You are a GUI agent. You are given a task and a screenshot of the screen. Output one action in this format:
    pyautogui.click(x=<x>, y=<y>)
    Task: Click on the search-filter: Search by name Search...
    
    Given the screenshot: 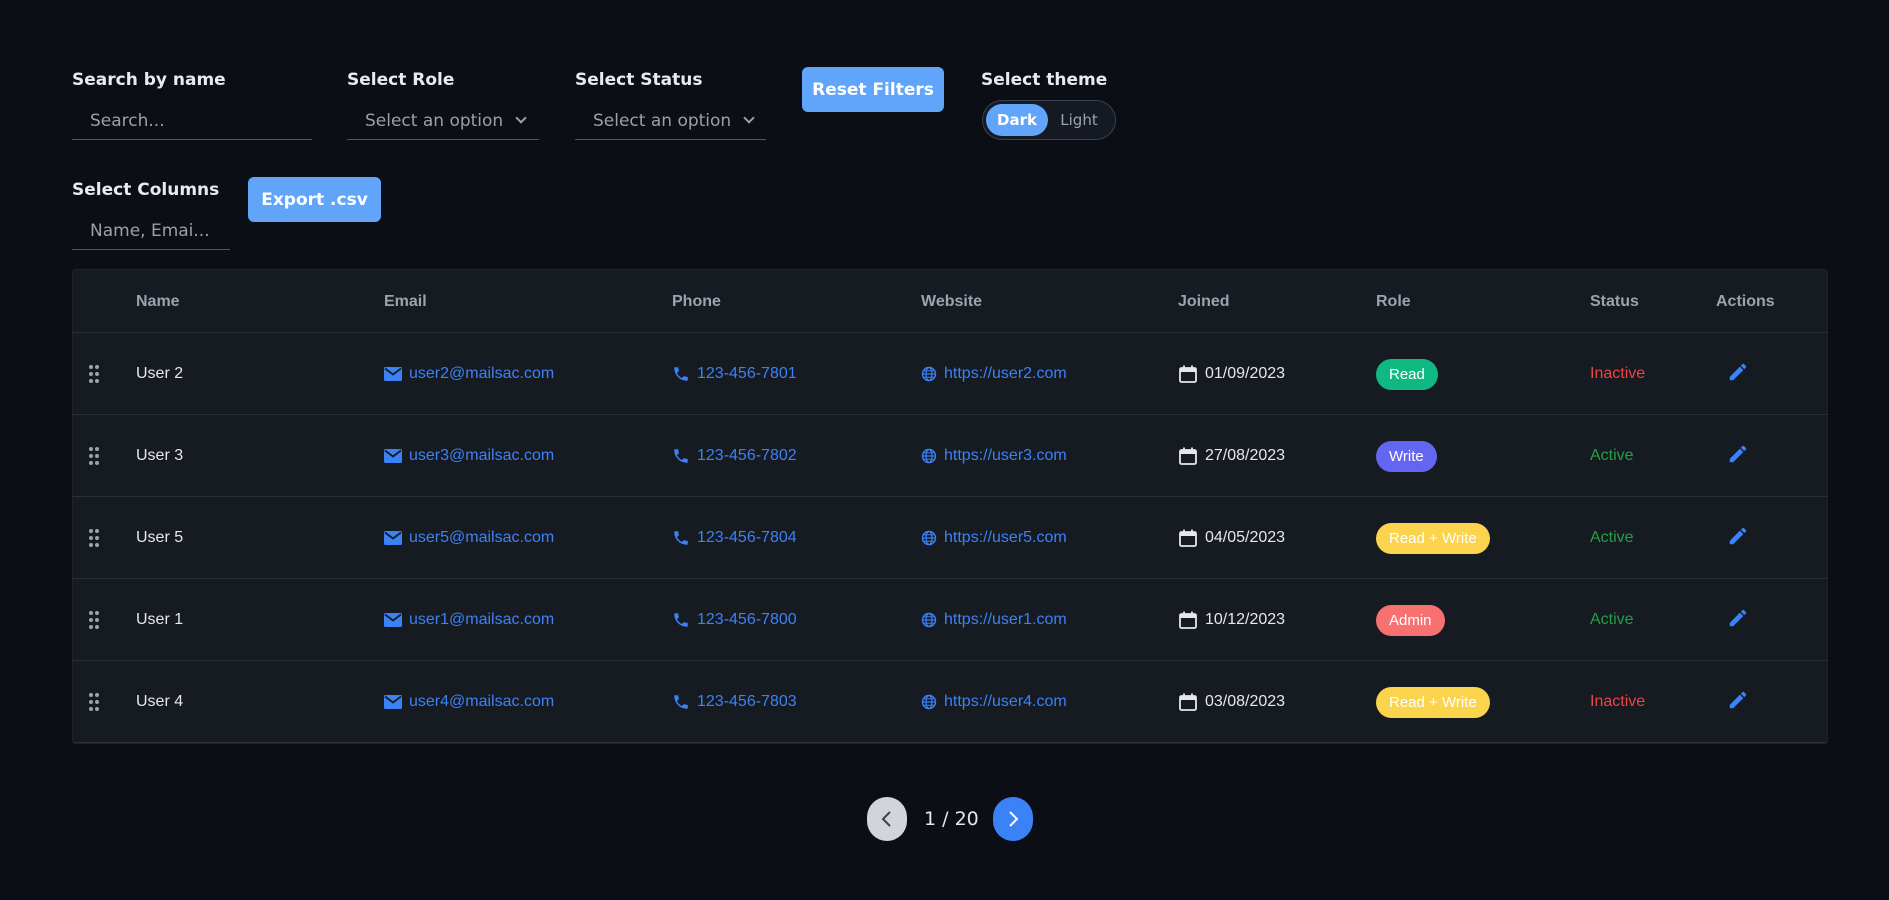 What is the action you would take?
    pyautogui.click(x=192, y=106)
    